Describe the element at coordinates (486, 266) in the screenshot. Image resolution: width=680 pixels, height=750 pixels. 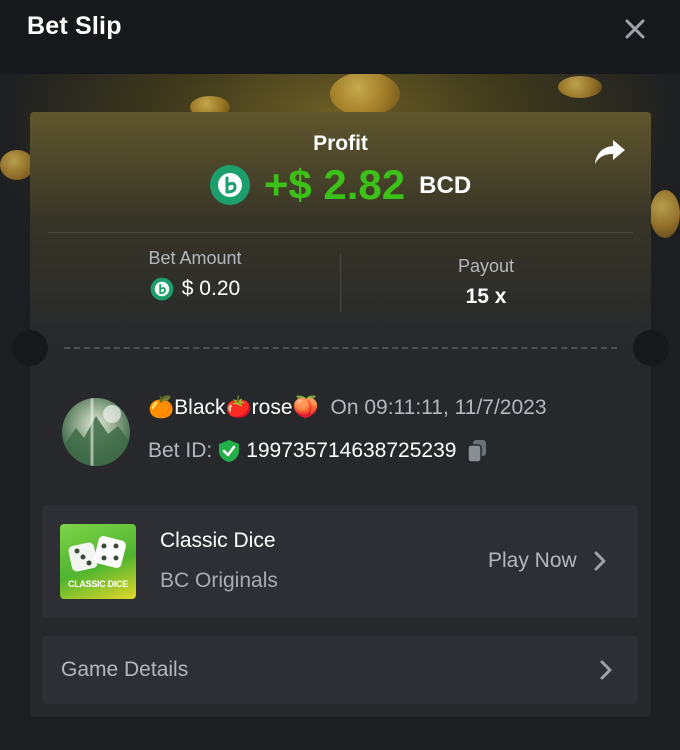
I see `payout-label: Payout` at that location.